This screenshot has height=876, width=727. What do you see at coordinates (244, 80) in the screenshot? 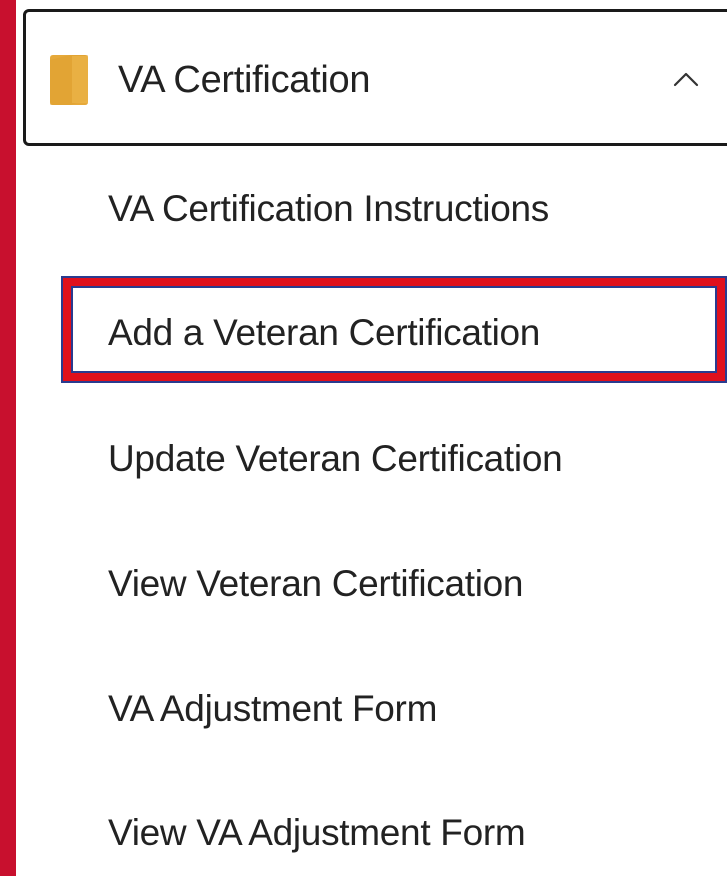
I see `accordion-title: VA Certification` at bounding box center [244, 80].